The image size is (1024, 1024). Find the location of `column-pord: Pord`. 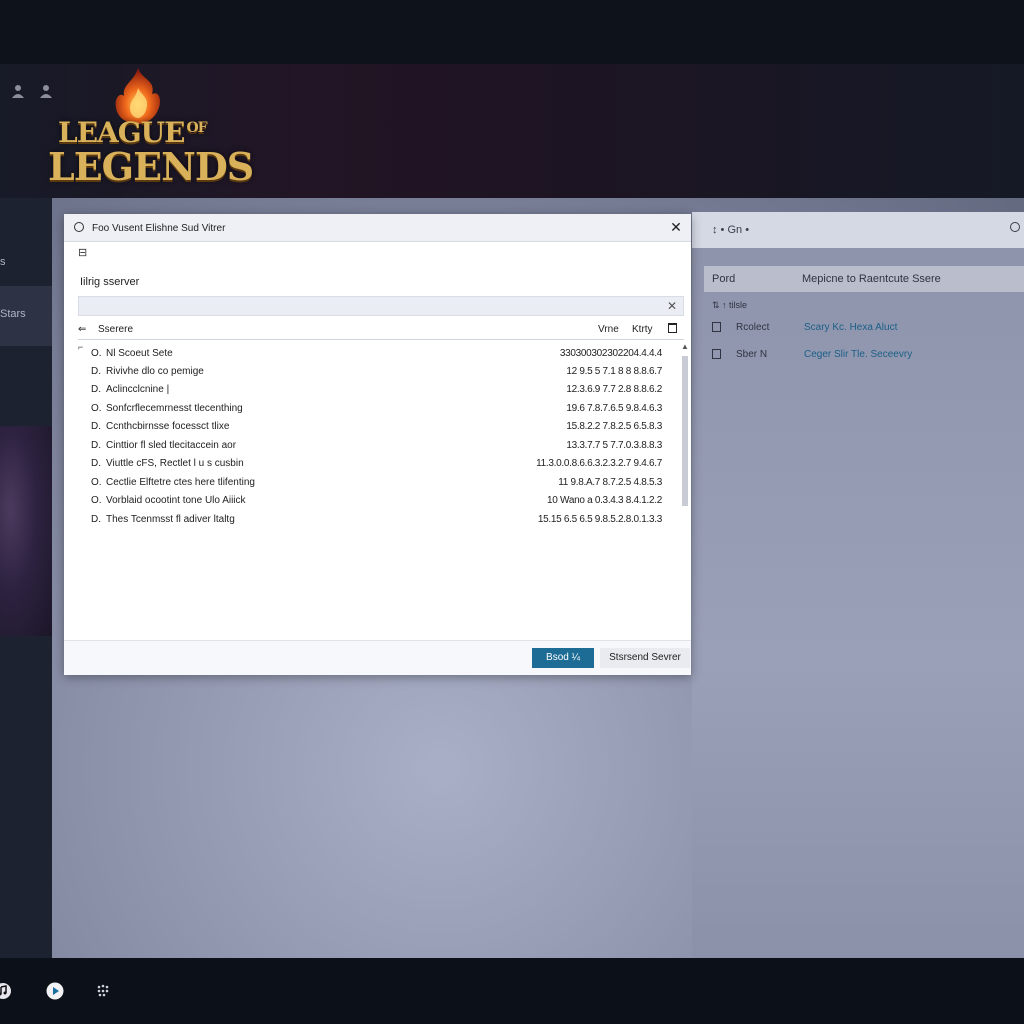

column-pord: Pord is located at coordinates (723, 279).